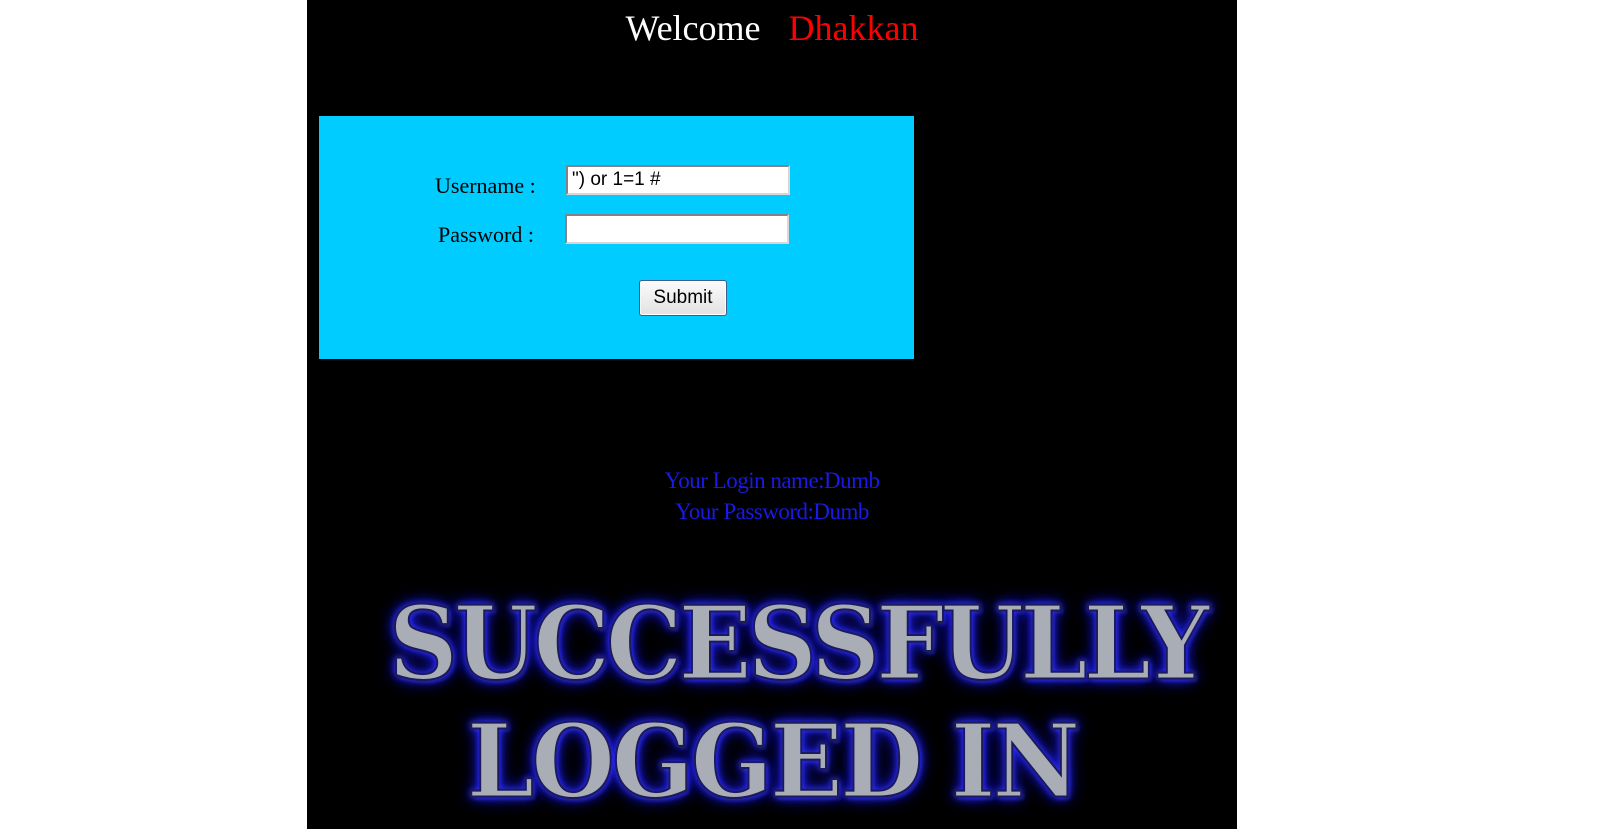 This screenshot has height=829, width=1597. What do you see at coordinates (853, 28) in the screenshot?
I see `site-name: Dhakkan` at bounding box center [853, 28].